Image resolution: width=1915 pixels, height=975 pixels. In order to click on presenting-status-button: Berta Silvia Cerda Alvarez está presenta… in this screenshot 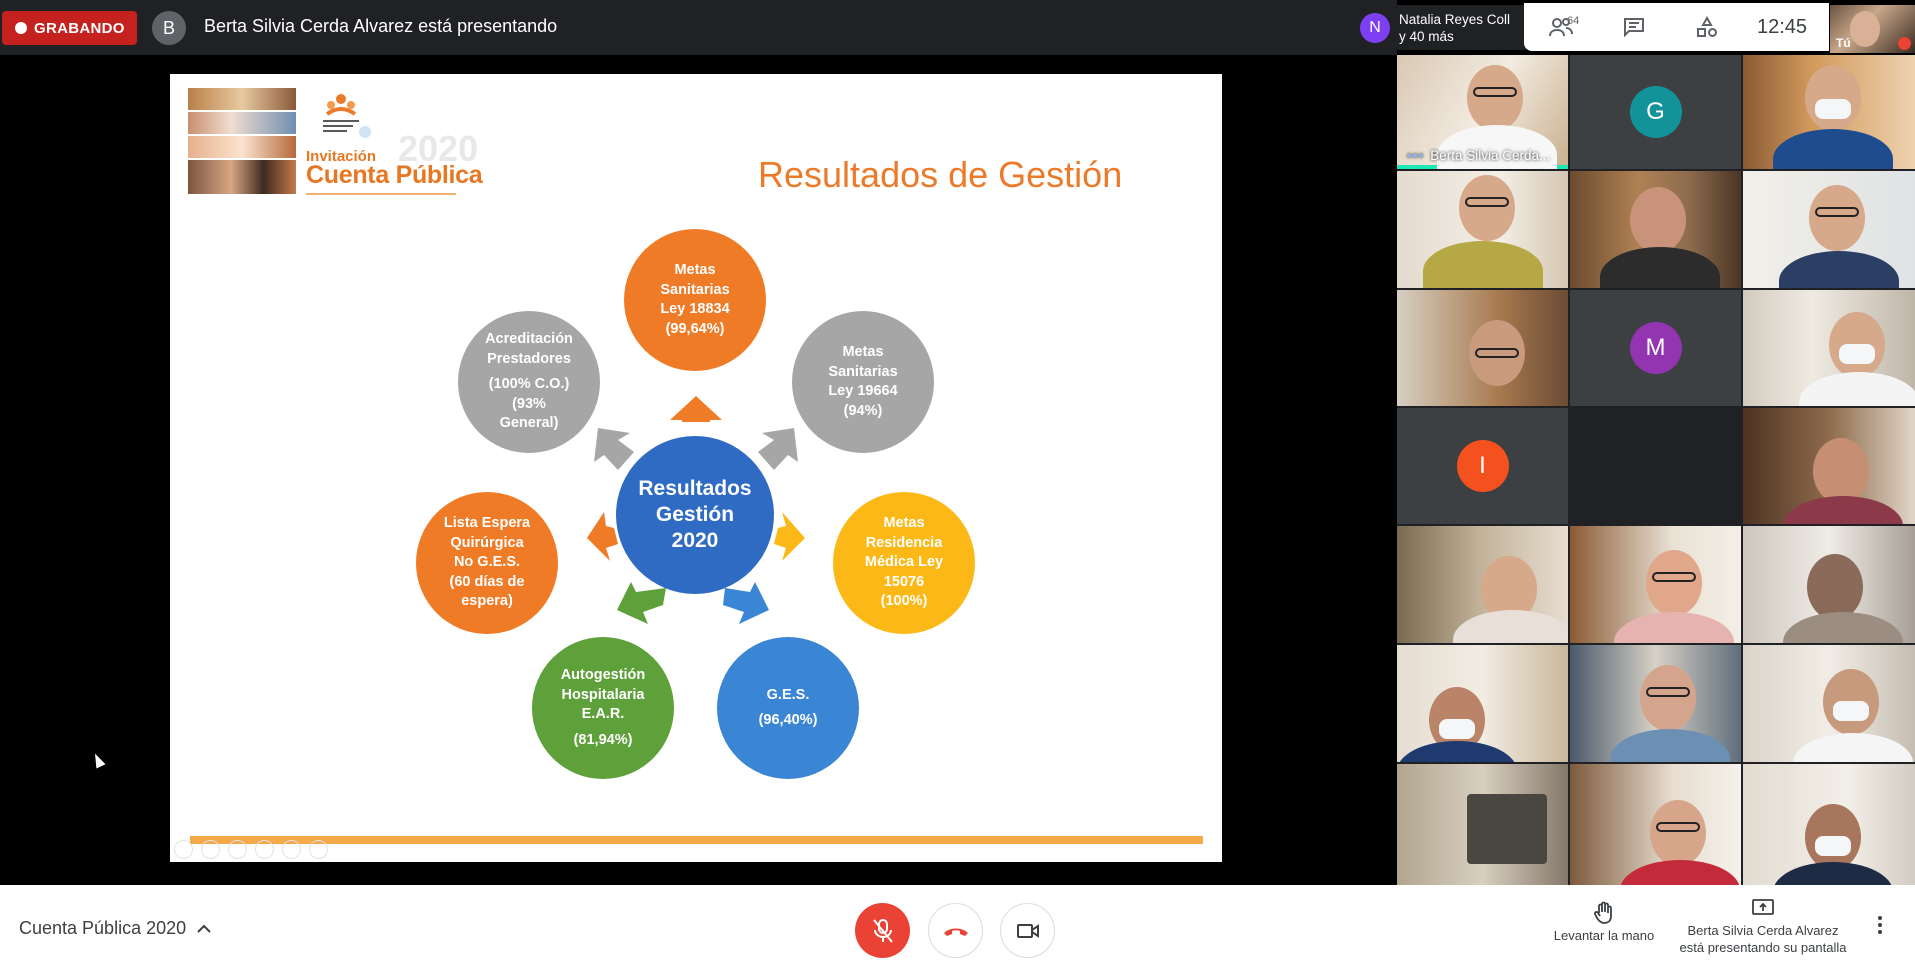, I will do `click(1763, 927)`.